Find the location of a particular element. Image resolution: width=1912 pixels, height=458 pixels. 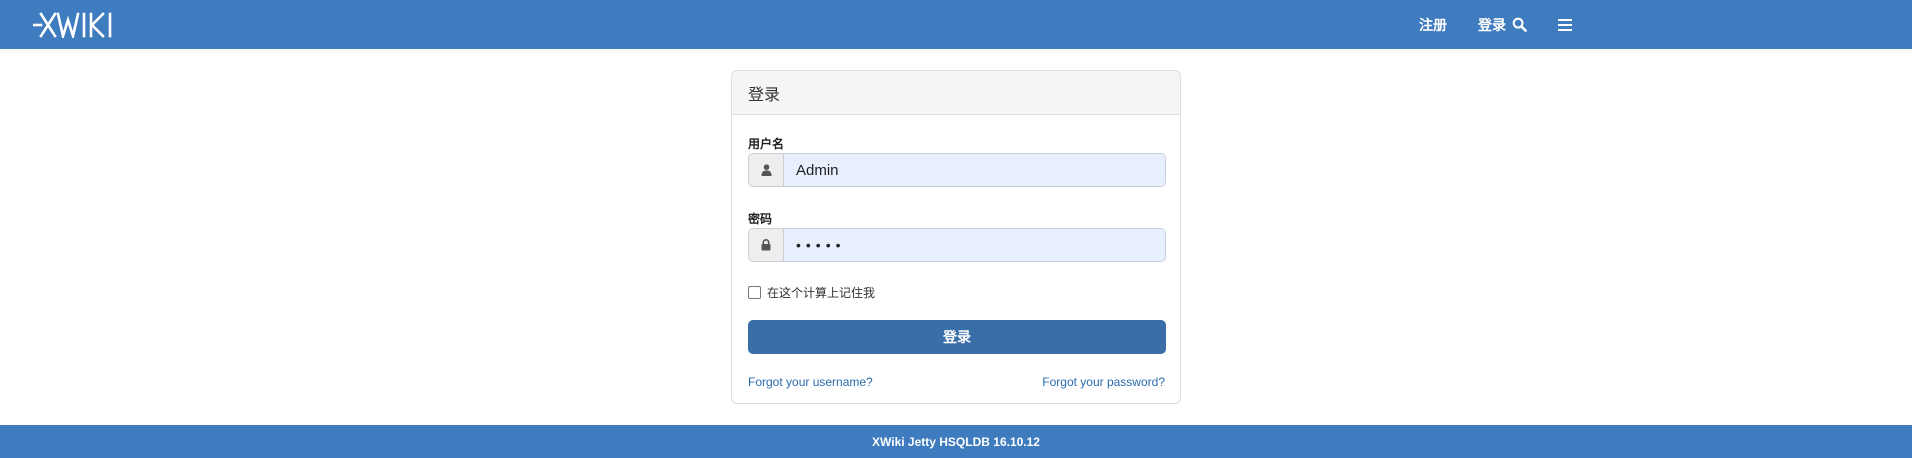

xwiki-logo-icon is located at coordinates (72, 25).